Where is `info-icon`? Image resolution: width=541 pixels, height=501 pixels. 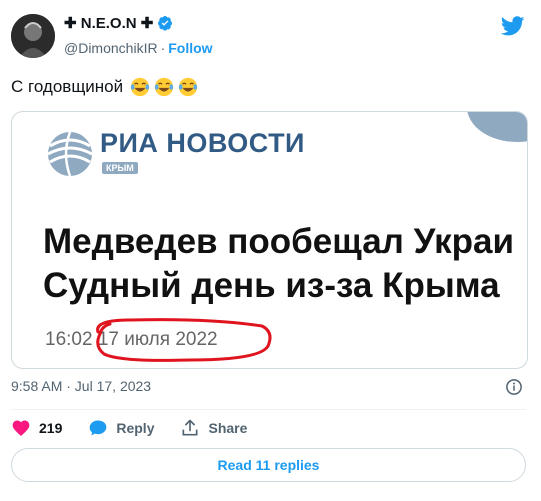
info-icon is located at coordinates (514, 387).